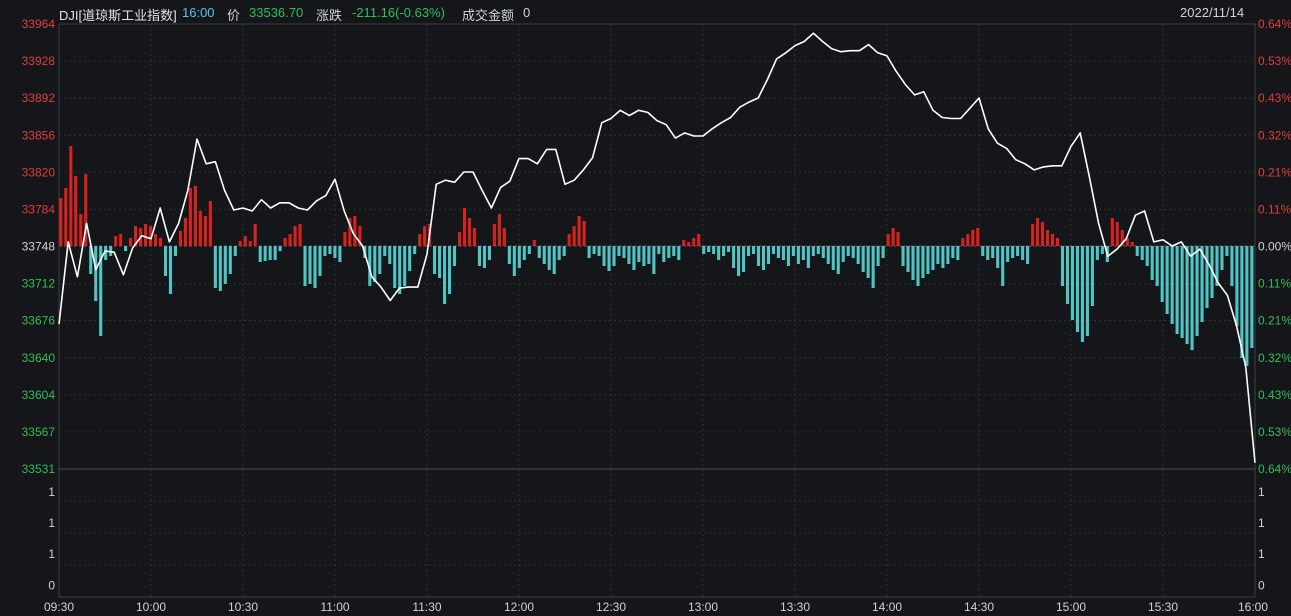 The height and width of the screenshot is (616, 1291). I want to click on time-tick-label: 10:30, so click(243, 607).